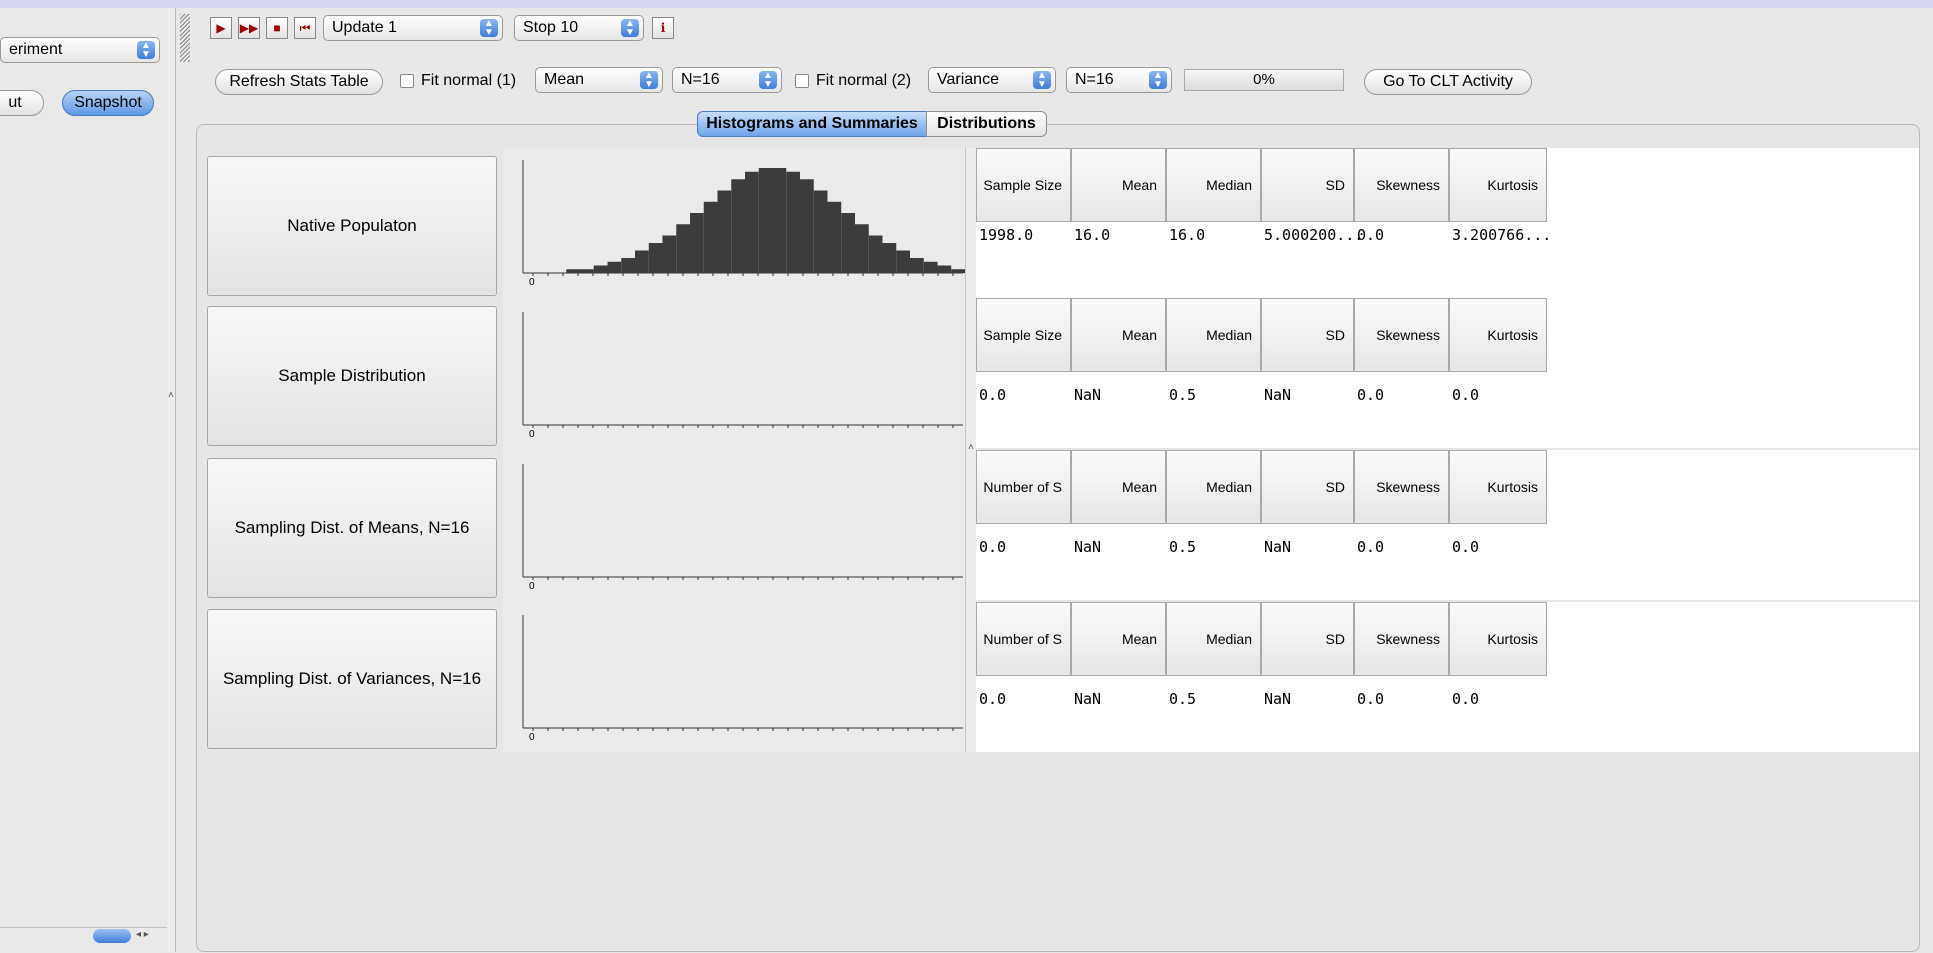  I want to click on left-panel, so click(84, 480).